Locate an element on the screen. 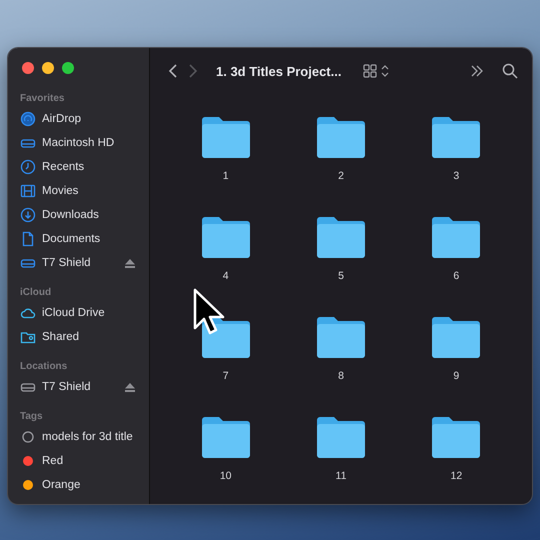 The height and width of the screenshot is (540, 540). more-button is located at coordinates (477, 71).